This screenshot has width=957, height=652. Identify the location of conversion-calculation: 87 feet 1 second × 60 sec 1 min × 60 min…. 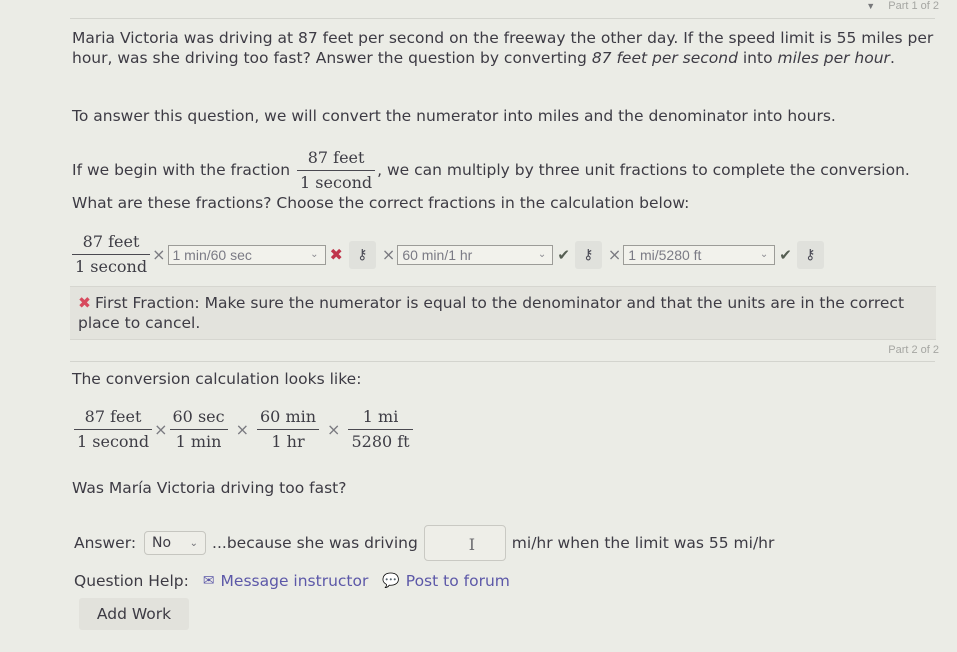
(243, 429).